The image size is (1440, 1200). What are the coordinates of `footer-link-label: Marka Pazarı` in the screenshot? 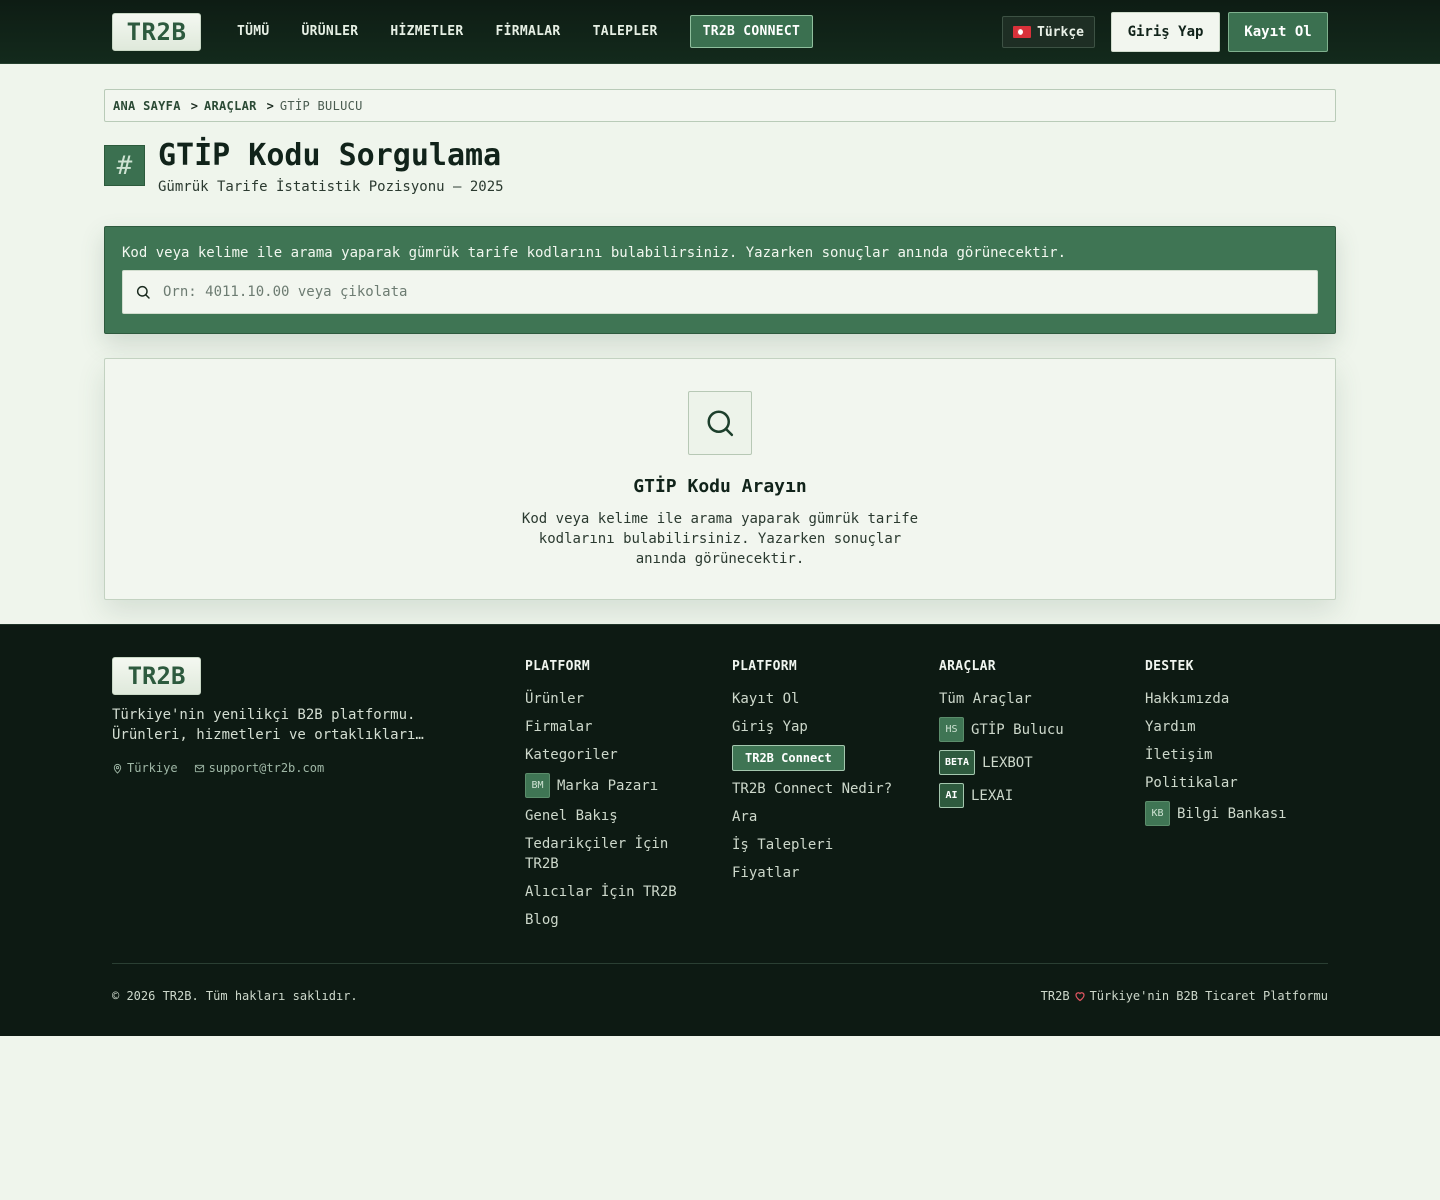 It's located at (608, 785).